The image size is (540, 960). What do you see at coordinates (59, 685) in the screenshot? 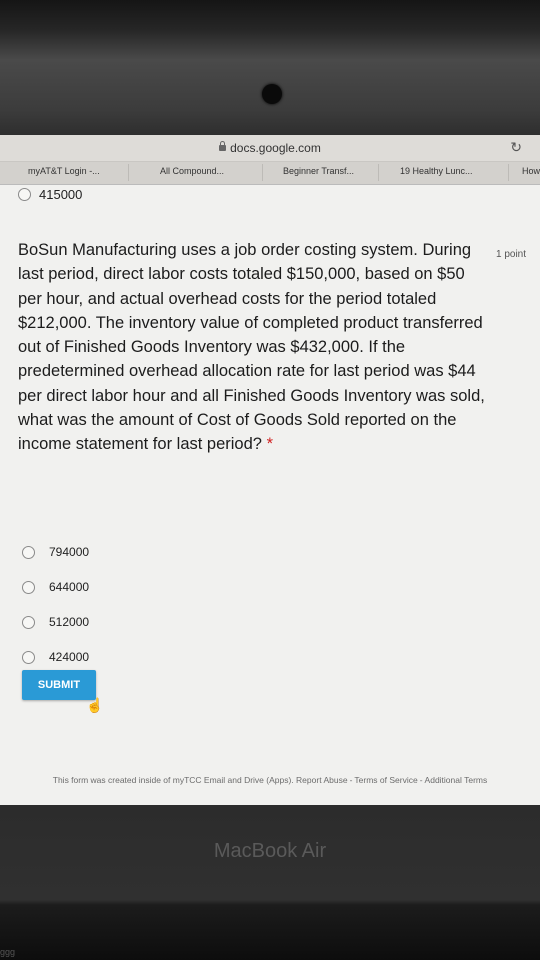
I see `submit-button: SUBMIT` at bounding box center [59, 685].